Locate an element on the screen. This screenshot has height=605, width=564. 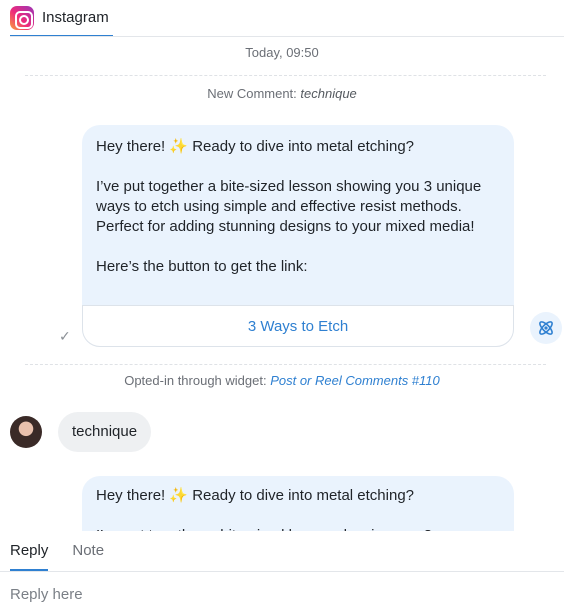
conversation-timestamp: Today, 09:50 is located at coordinates (282, 52).